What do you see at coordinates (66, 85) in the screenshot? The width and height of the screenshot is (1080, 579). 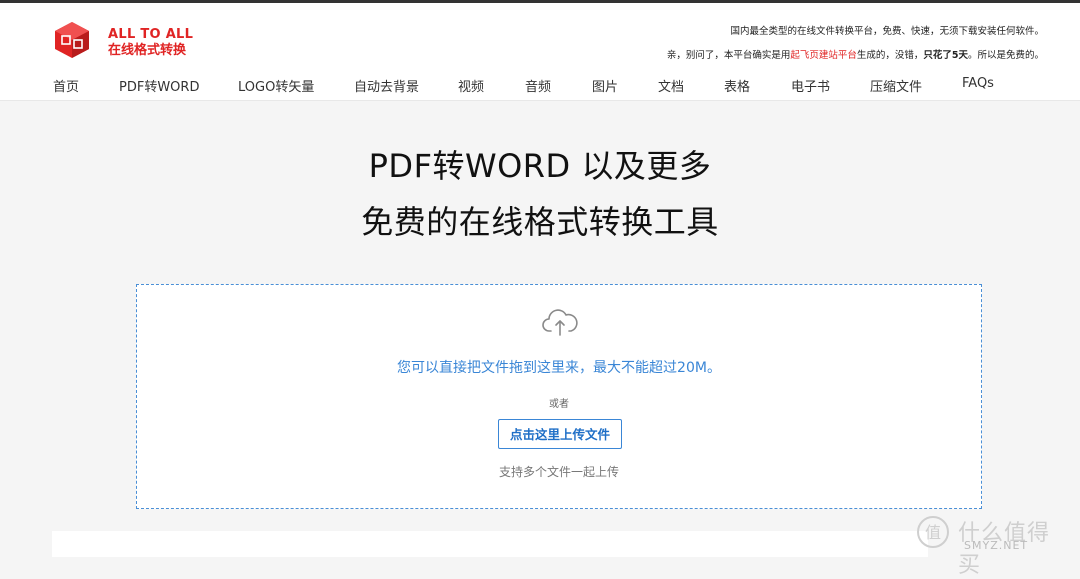 I see `nav-item-home: 首页` at bounding box center [66, 85].